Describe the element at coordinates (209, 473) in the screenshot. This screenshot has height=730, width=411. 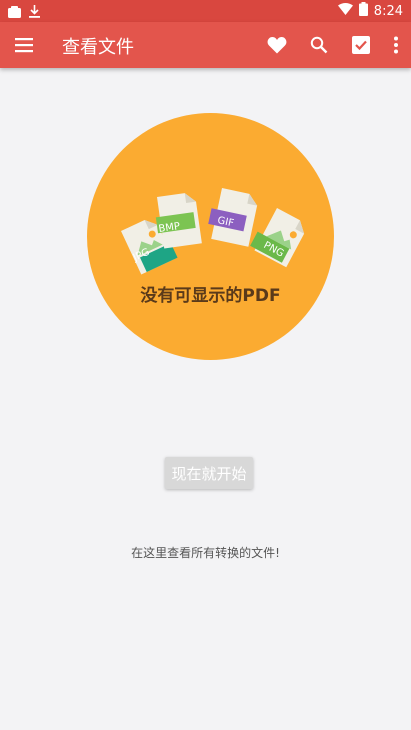
I see `start-now-button: 现在就开始` at that location.